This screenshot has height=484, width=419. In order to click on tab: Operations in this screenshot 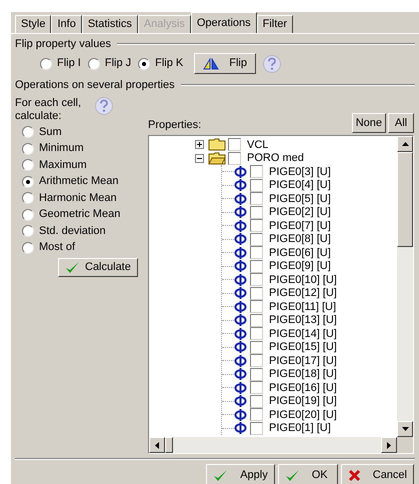, I will do `click(223, 22)`.